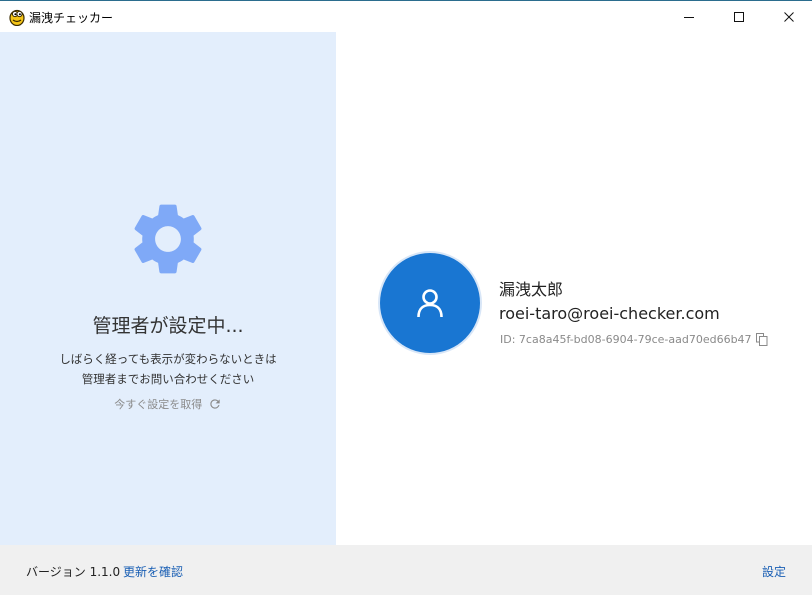  What do you see at coordinates (774, 571) in the screenshot?
I see `settings-link: 設定` at bounding box center [774, 571].